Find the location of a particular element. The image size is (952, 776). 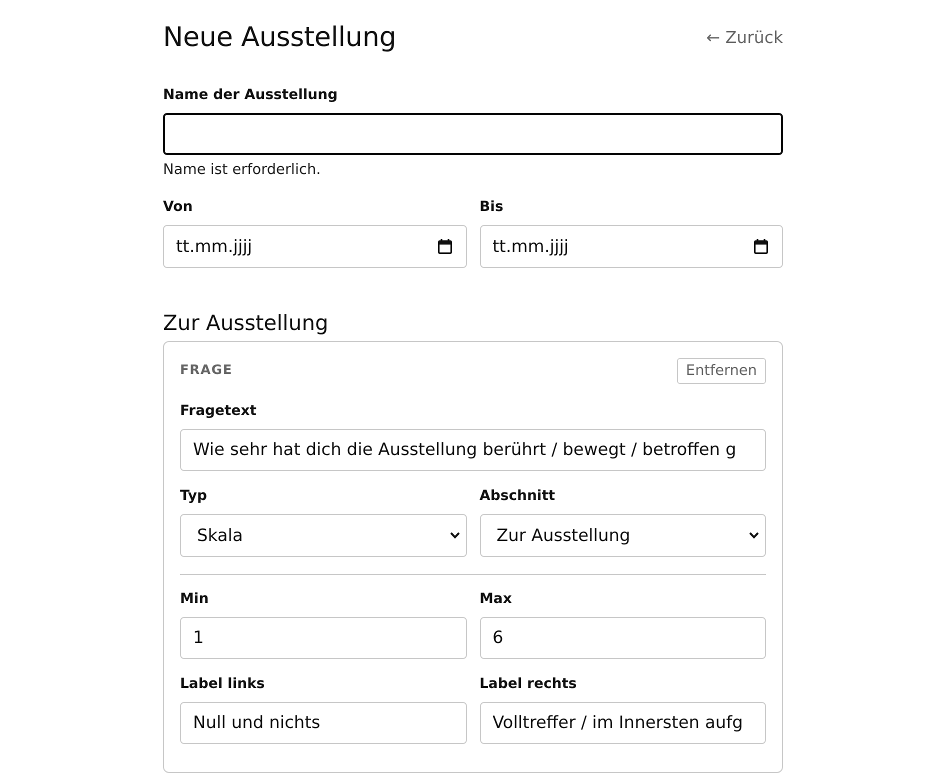

field-label: Name der Ausstellung is located at coordinates (251, 95).